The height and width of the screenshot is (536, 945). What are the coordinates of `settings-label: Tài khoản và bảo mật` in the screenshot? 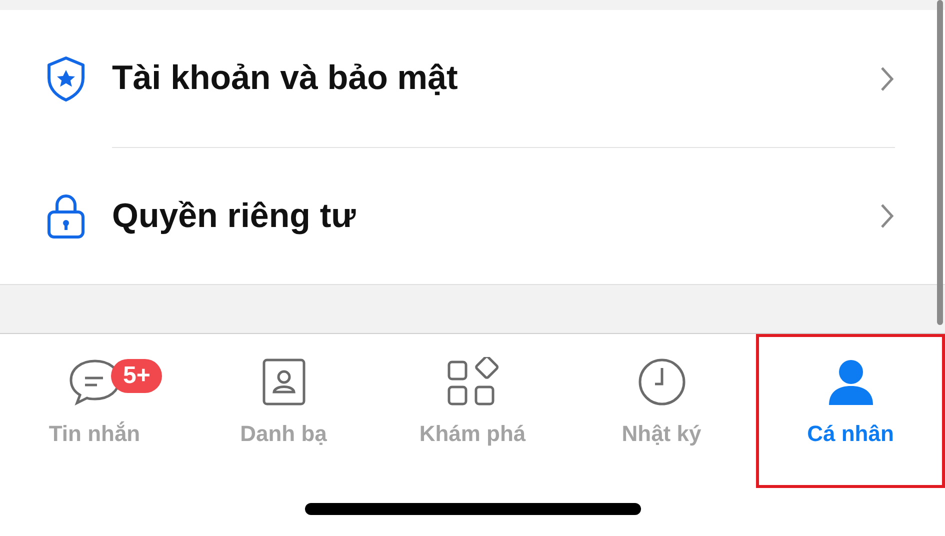 It's located at (285, 78).